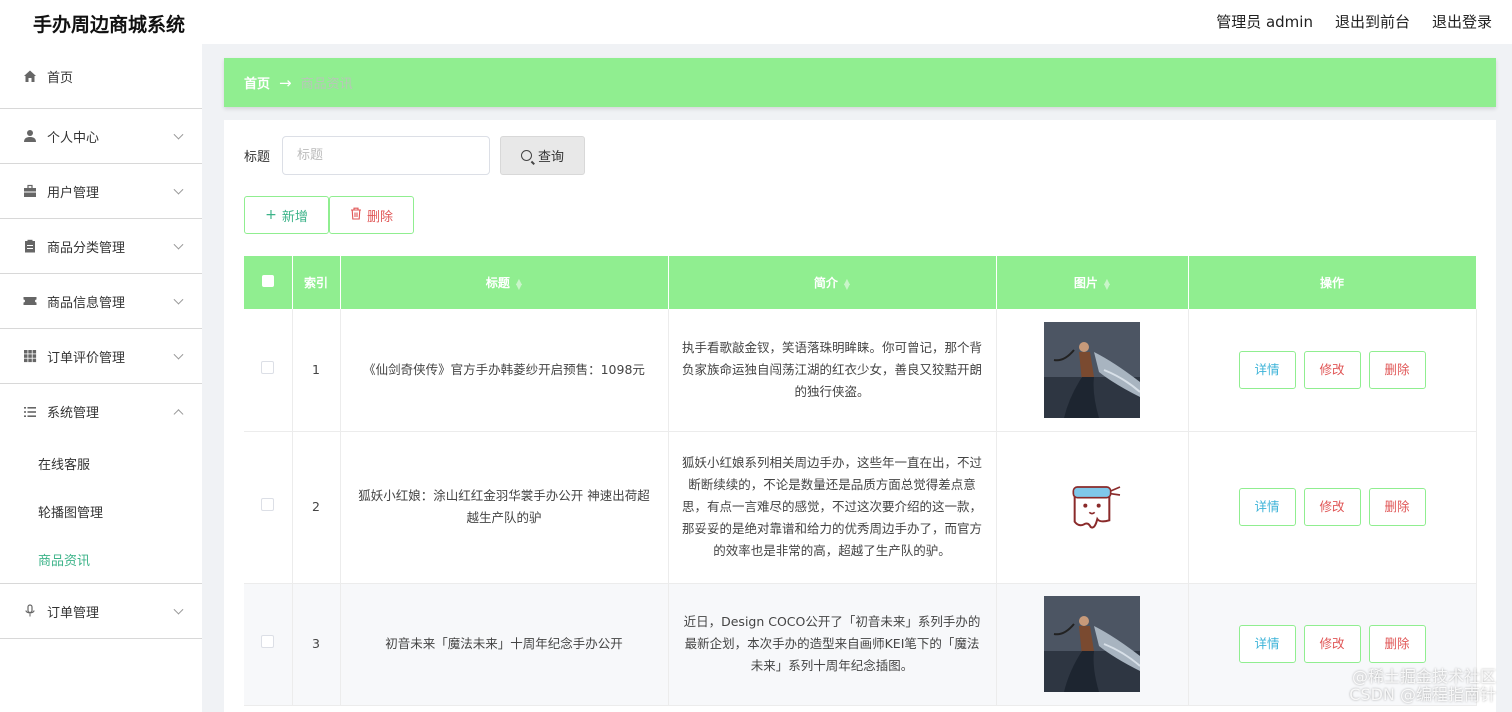 Image resolution: width=1512 pixels, height=712 pixels. I want to click on column-header-label: 索引, so click(315, 283).